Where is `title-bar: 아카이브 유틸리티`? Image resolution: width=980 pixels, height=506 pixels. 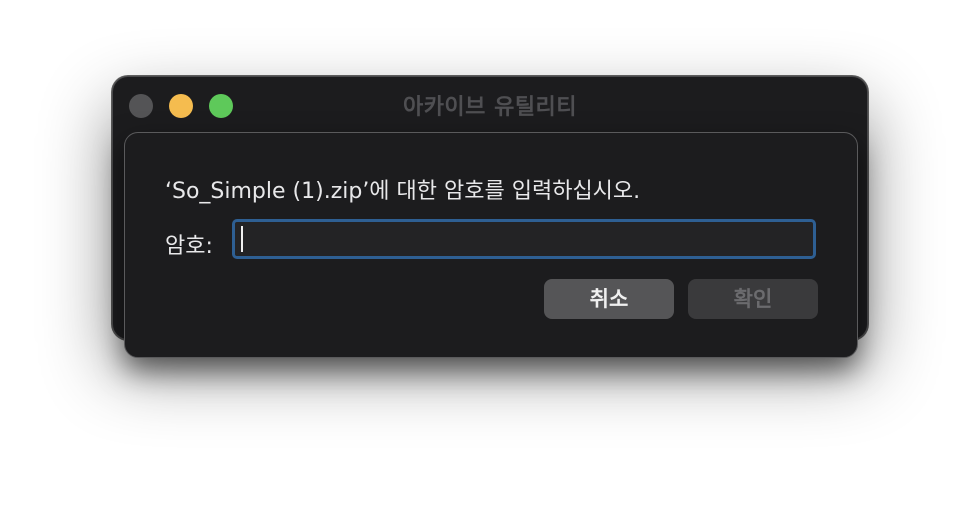
title-bar: 아카이브 유틸리티 is located at coordinates (490, 105).